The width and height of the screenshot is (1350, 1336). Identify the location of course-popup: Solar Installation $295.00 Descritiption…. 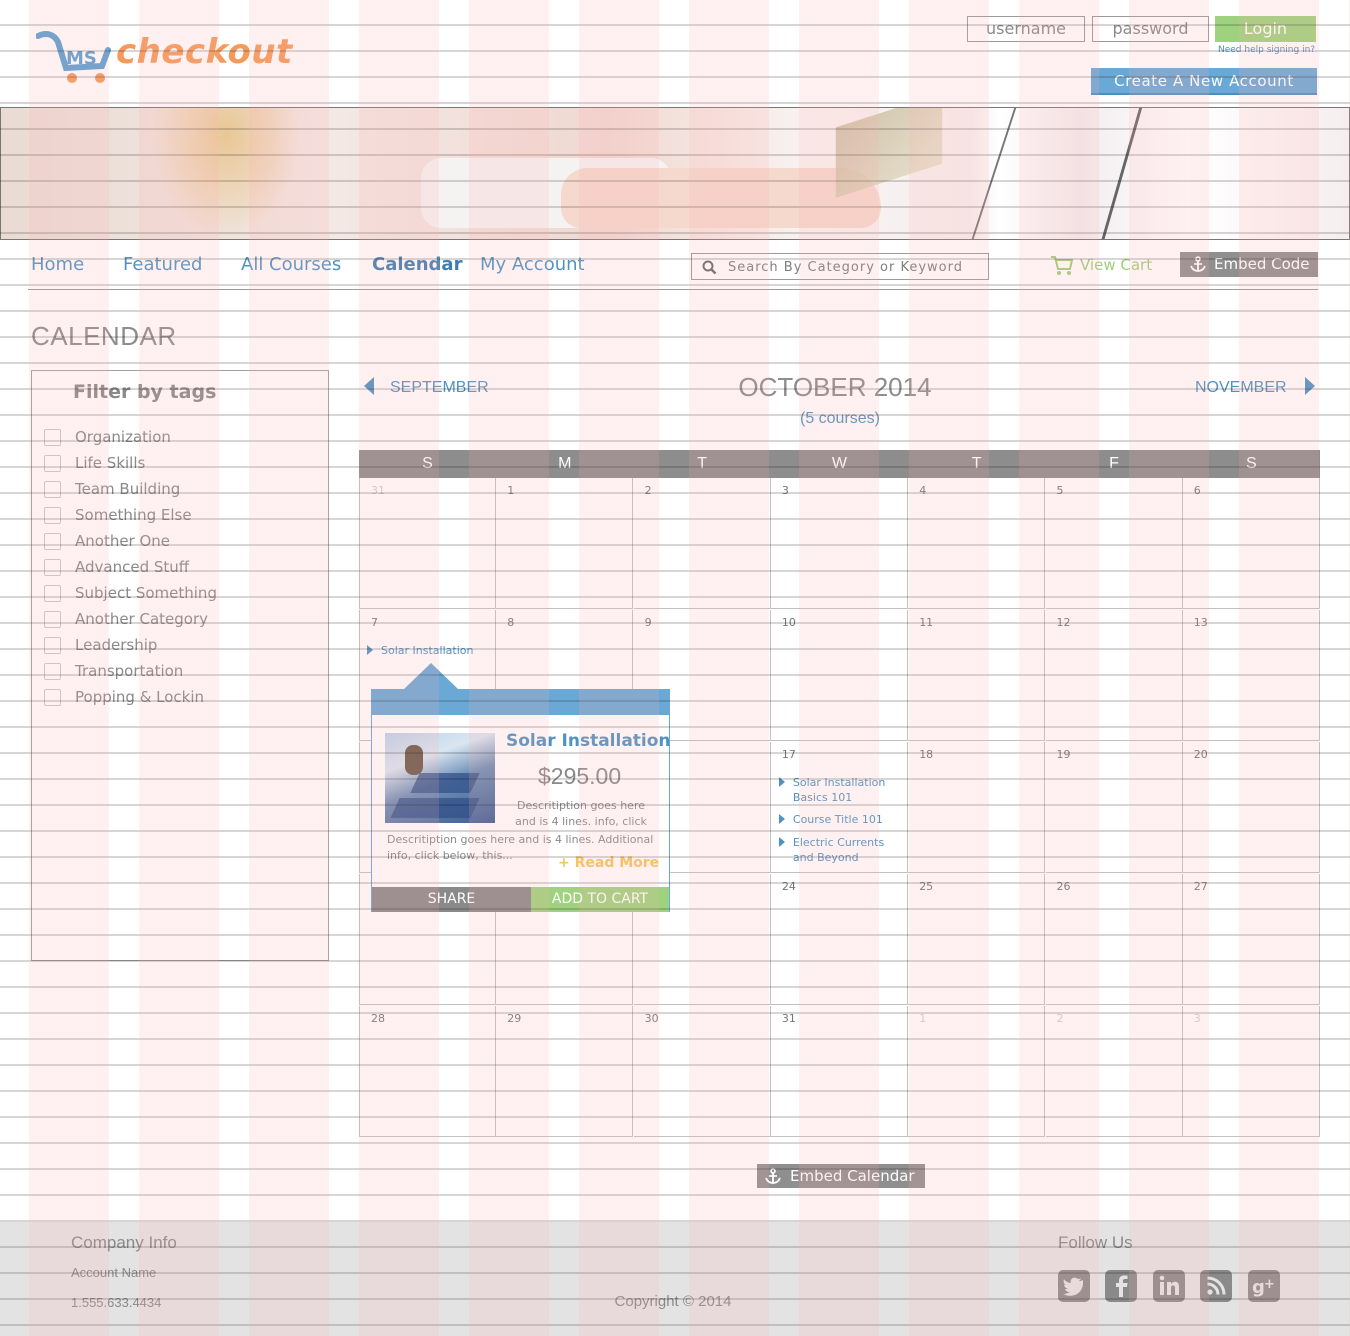
(521, 800).